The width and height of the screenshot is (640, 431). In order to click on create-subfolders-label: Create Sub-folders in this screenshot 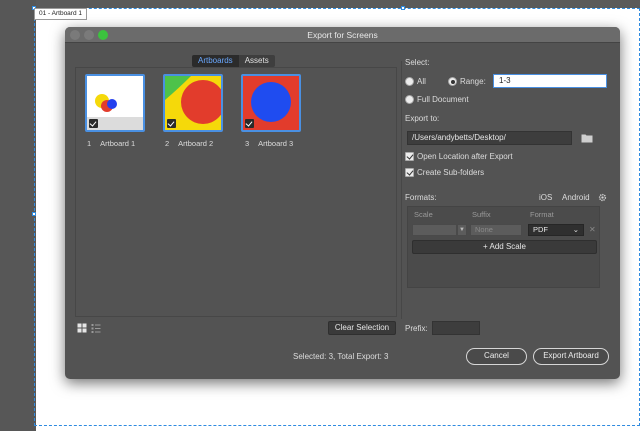, I will do `click(451, 172)`.